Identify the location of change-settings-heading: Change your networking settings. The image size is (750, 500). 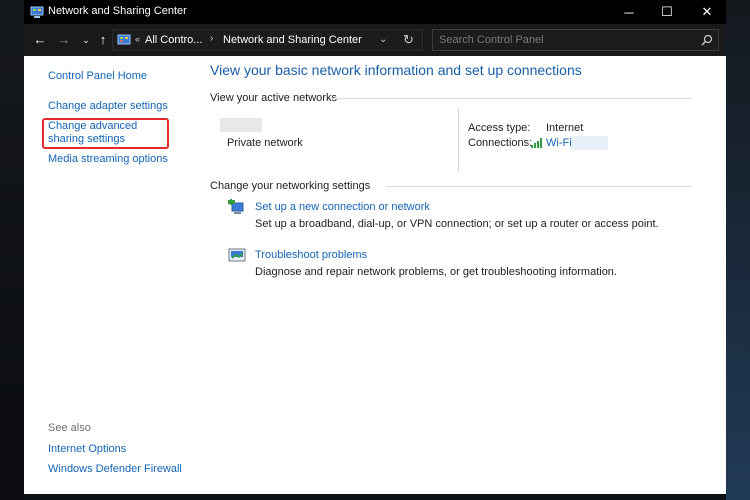
(290, 186).